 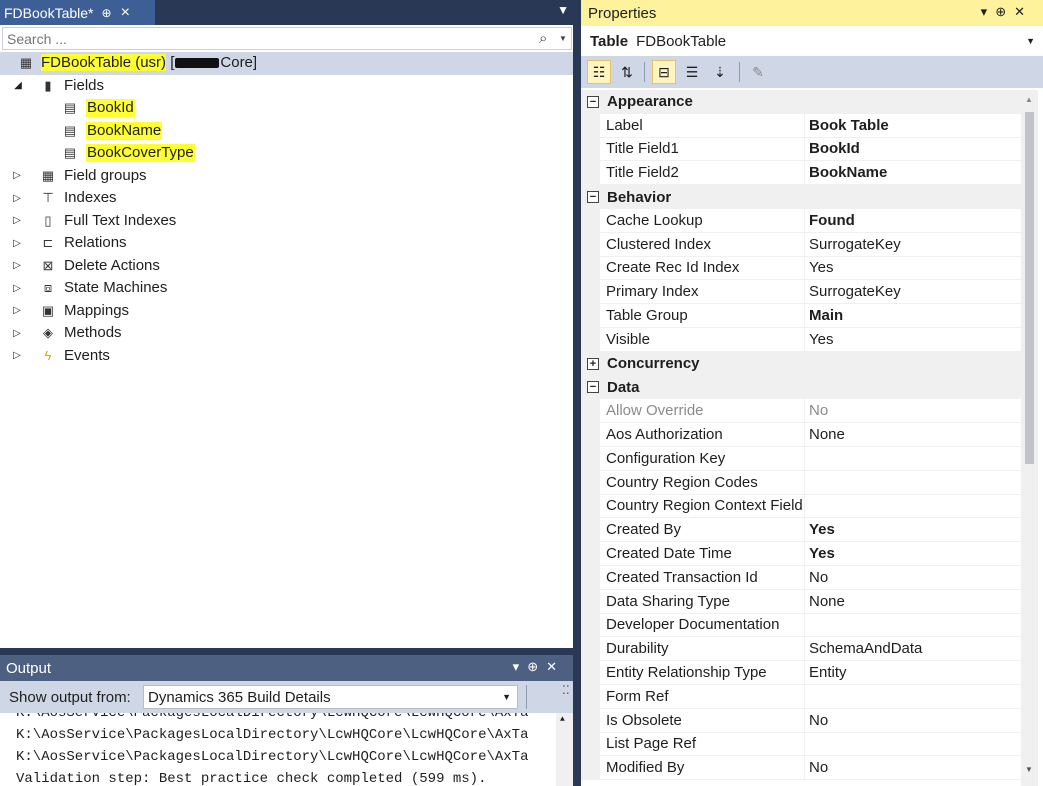 I want to click on property-value: SchemaAndData, so click(x=913, y=649).